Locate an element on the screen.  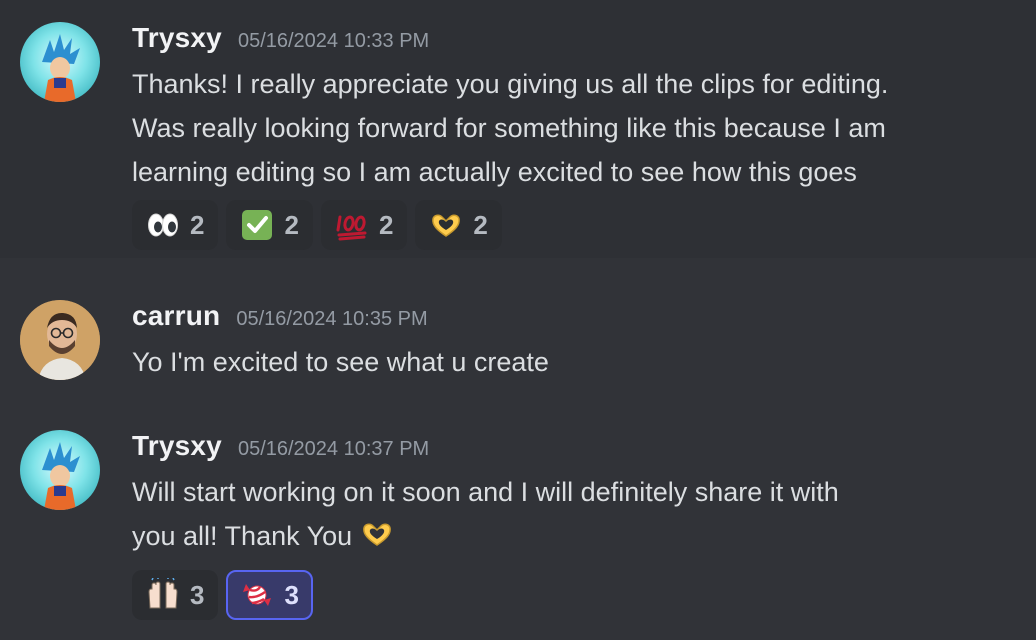
eyes-emoji-icon is located at coordinates (163, 225).